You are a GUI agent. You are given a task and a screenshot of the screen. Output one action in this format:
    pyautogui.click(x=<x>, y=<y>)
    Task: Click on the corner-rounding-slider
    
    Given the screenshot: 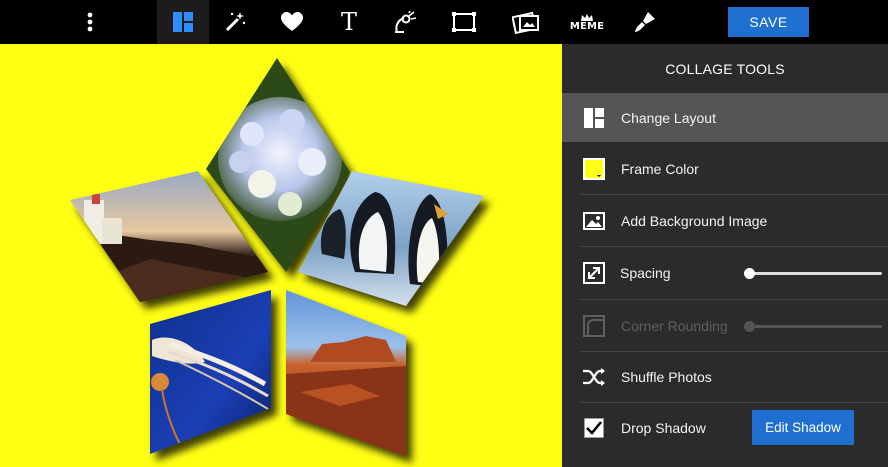 What is the action you would take?
    pyautogui.click(x=813, y=326)
    